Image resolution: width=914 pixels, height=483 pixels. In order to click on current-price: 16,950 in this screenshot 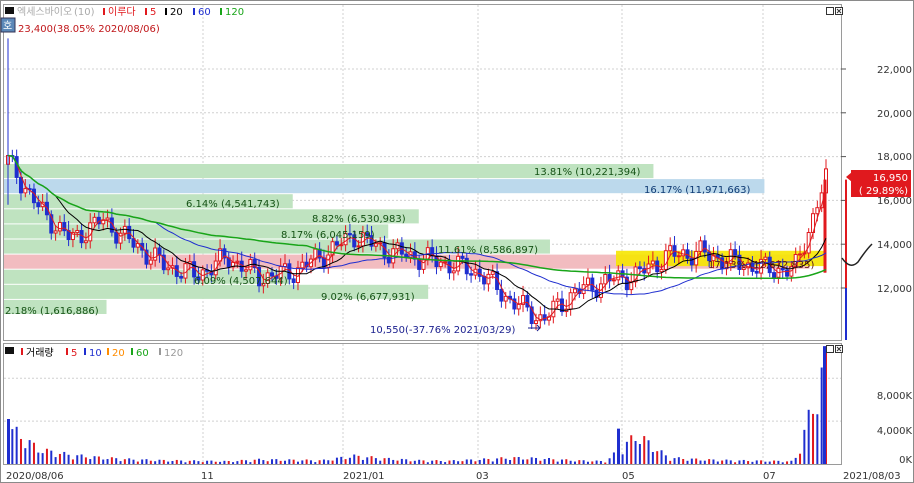, I will do `click(890, 178)`.